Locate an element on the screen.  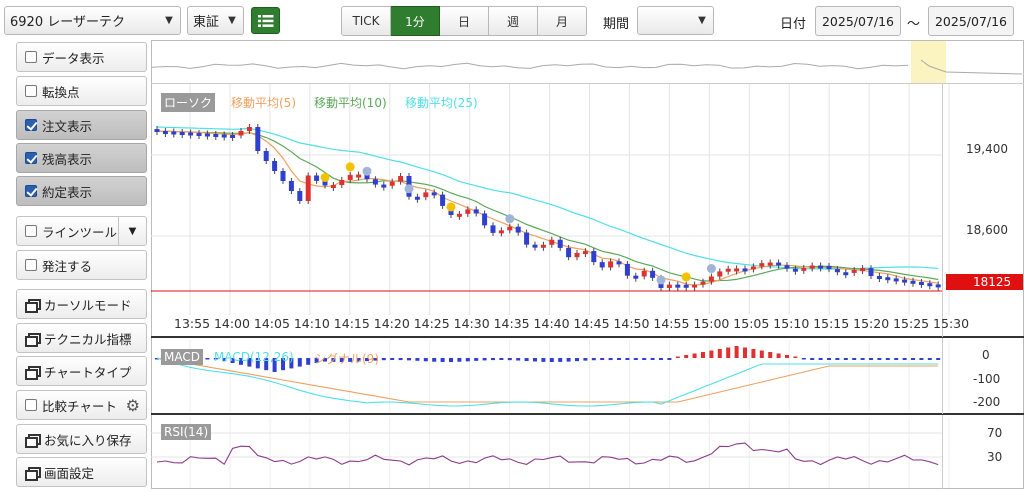
time-label: 14:00 is located at coordinates (232, 323).